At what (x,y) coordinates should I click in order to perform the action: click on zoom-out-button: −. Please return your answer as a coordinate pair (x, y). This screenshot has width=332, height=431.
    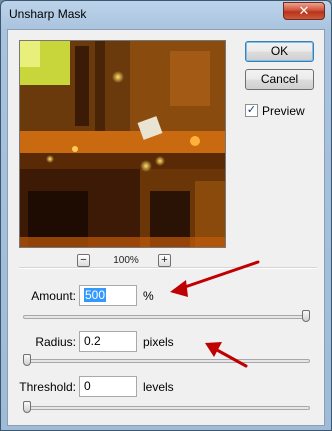
    Looking at the image, I should click on (83, 260).